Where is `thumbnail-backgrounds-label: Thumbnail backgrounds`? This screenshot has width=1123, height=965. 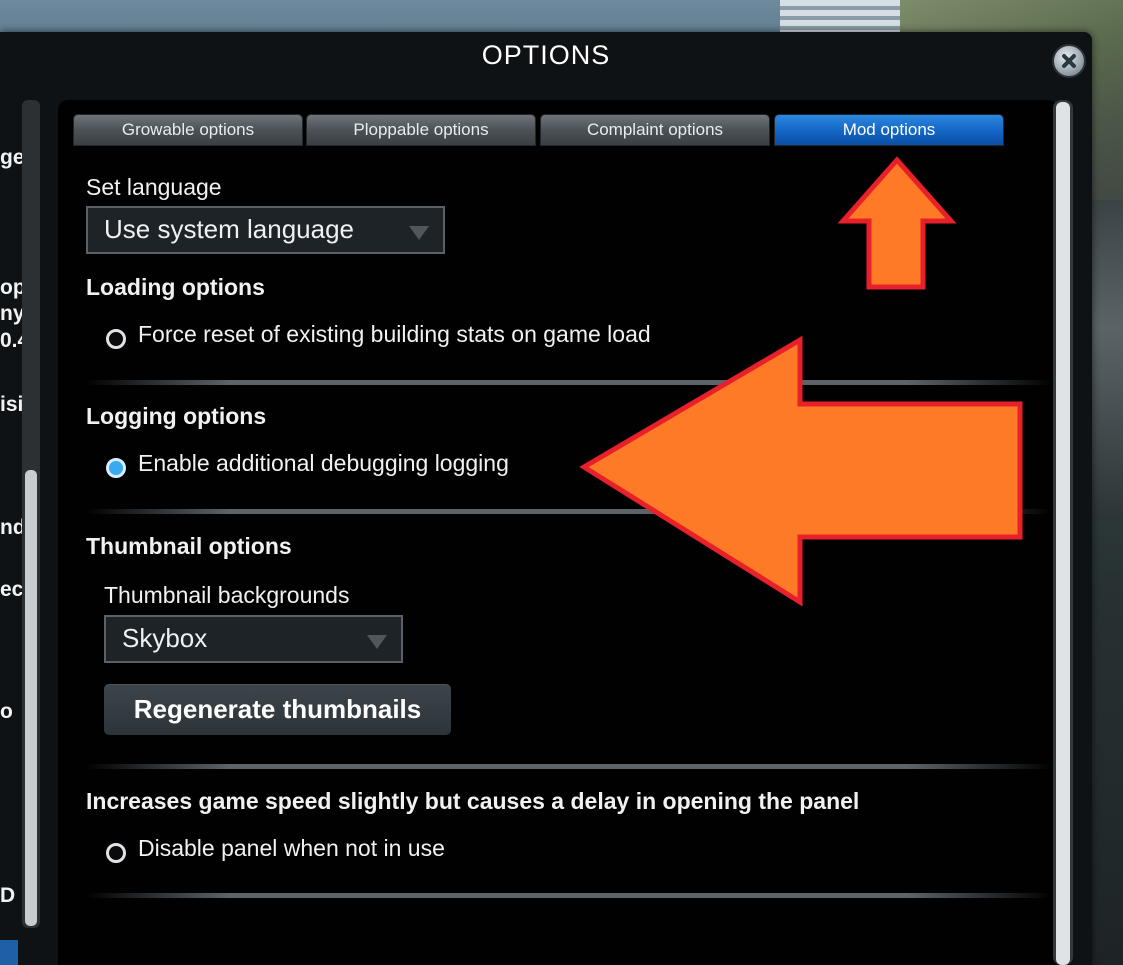
thumbnail-backgrounds-label: Thumbnail backgrounds is located at coordinates (227, 595).